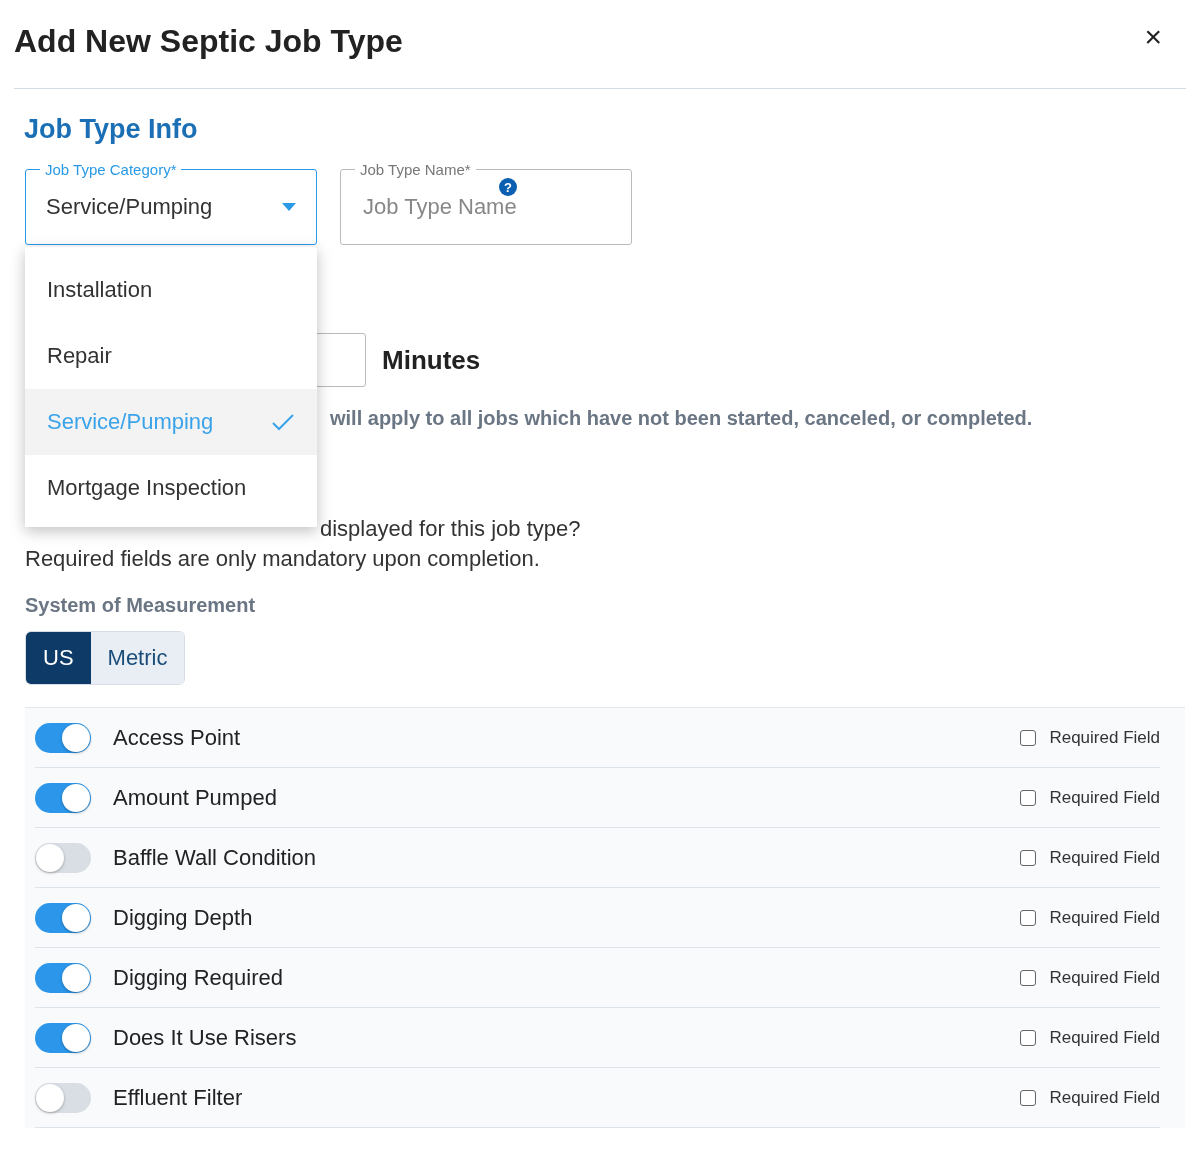 The height and width of the screenshot is (1166, 1200). Describe the element at coordinates (111, 129) in the screenshot. I see `section-title: Job Type Info` at that location.